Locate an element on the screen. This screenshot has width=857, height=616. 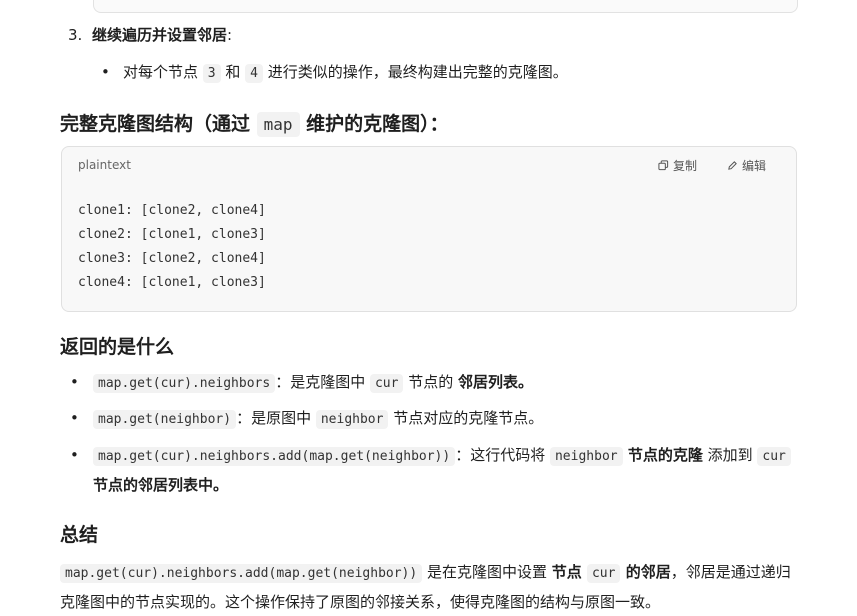
edit-icon is located at coordinates (732, 165).